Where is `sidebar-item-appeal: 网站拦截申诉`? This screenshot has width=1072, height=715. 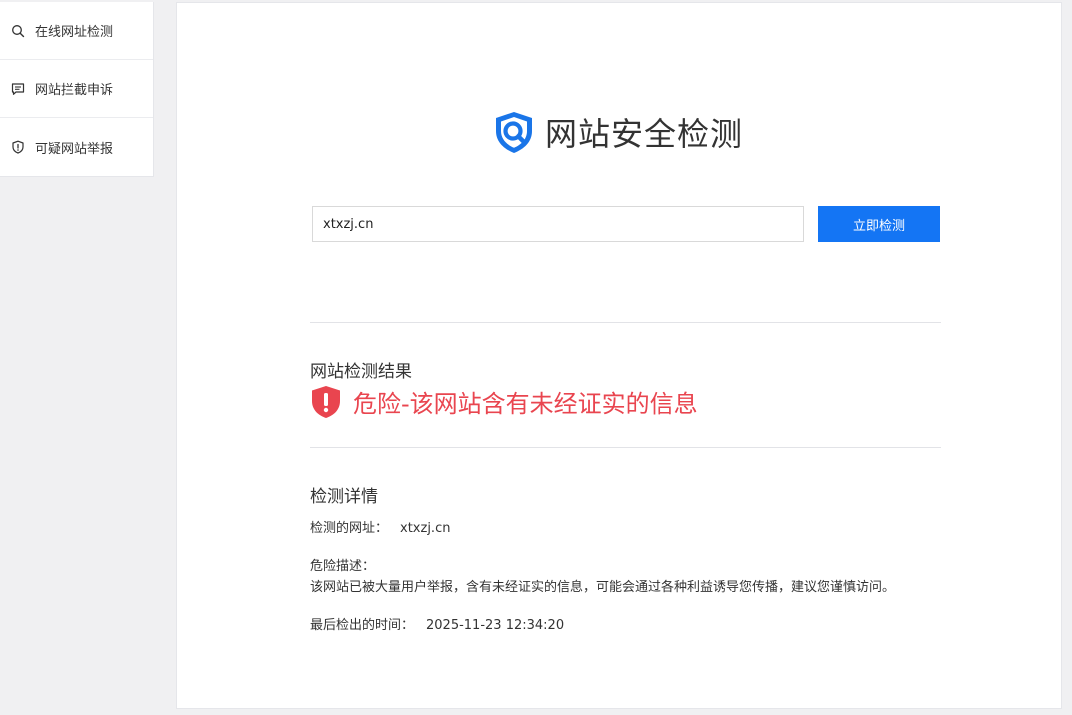
sidebar-item-appeal: 网站拦截申诉 is located at coordinates (76, 89).